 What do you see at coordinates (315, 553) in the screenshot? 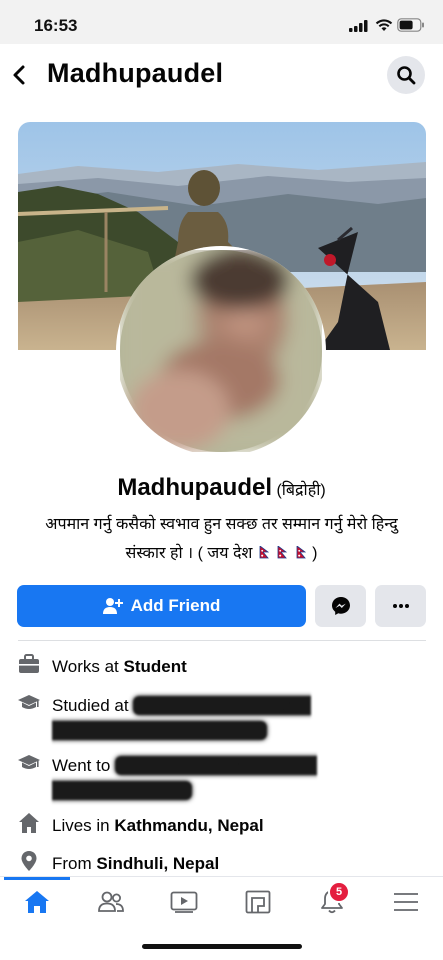
I see `bio-line-2-end: )` at bounding box center [315, 553].